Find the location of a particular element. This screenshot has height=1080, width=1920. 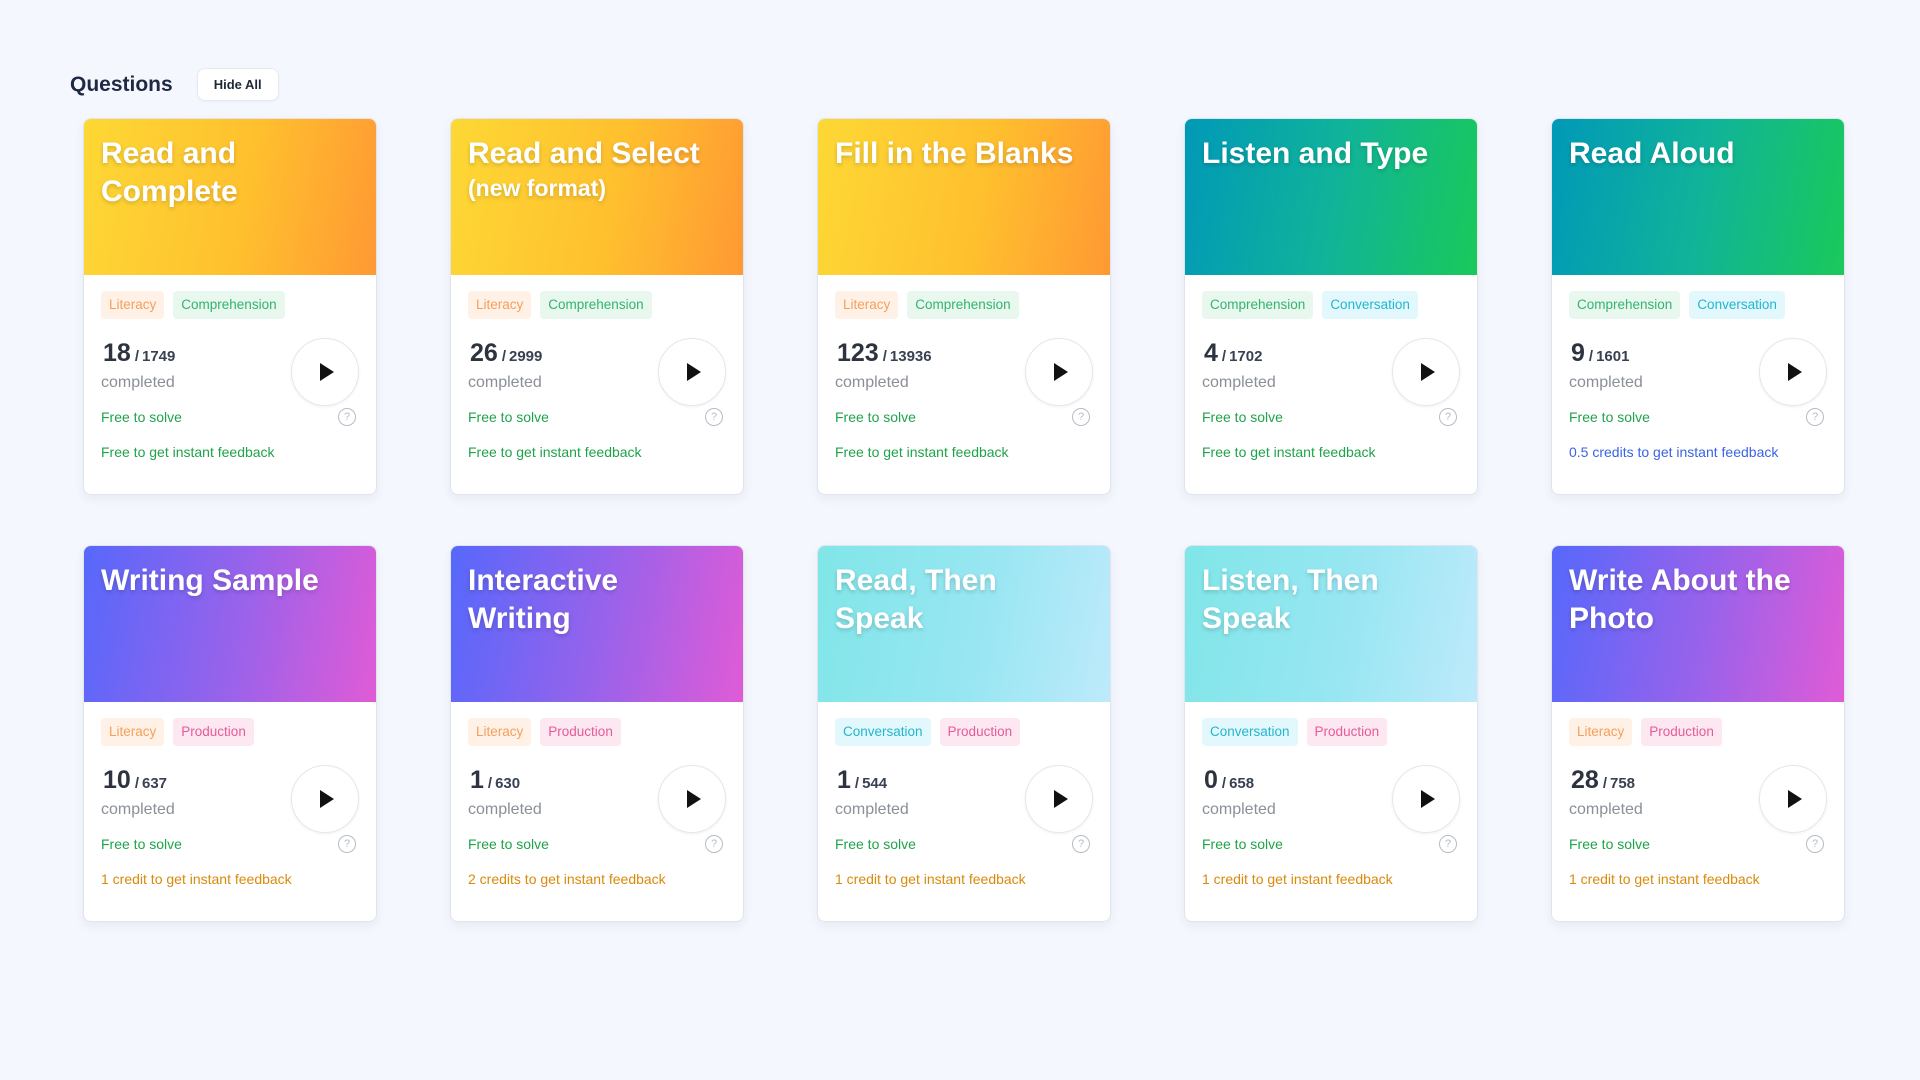

total-count: 658 is located at coordinates (1242, 783).